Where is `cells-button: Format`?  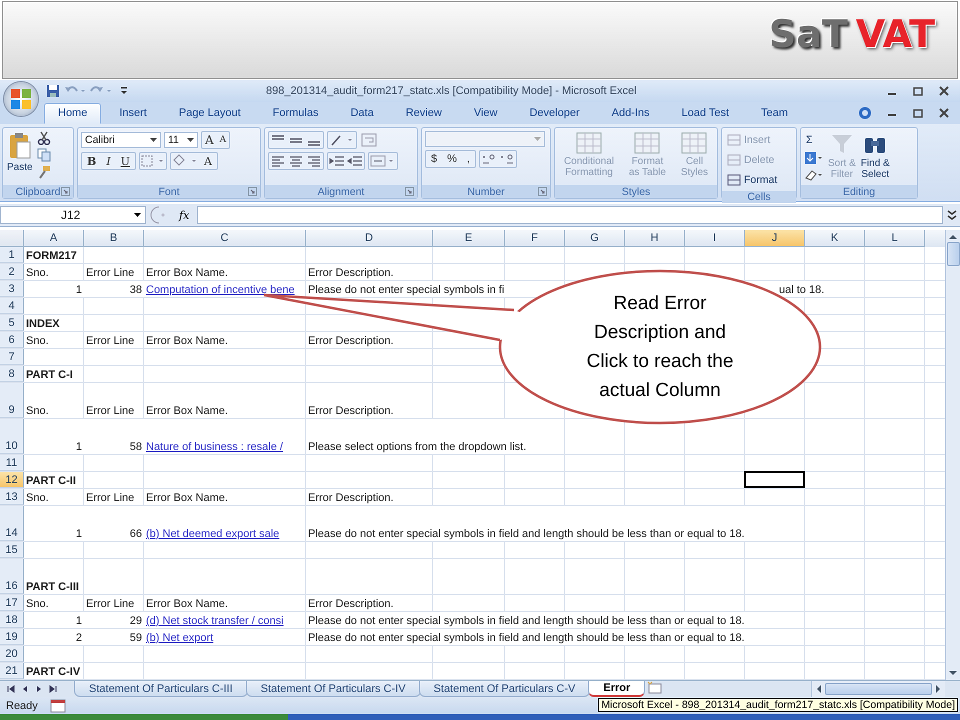
cells-button: Format is located at coordinates (752, 179).